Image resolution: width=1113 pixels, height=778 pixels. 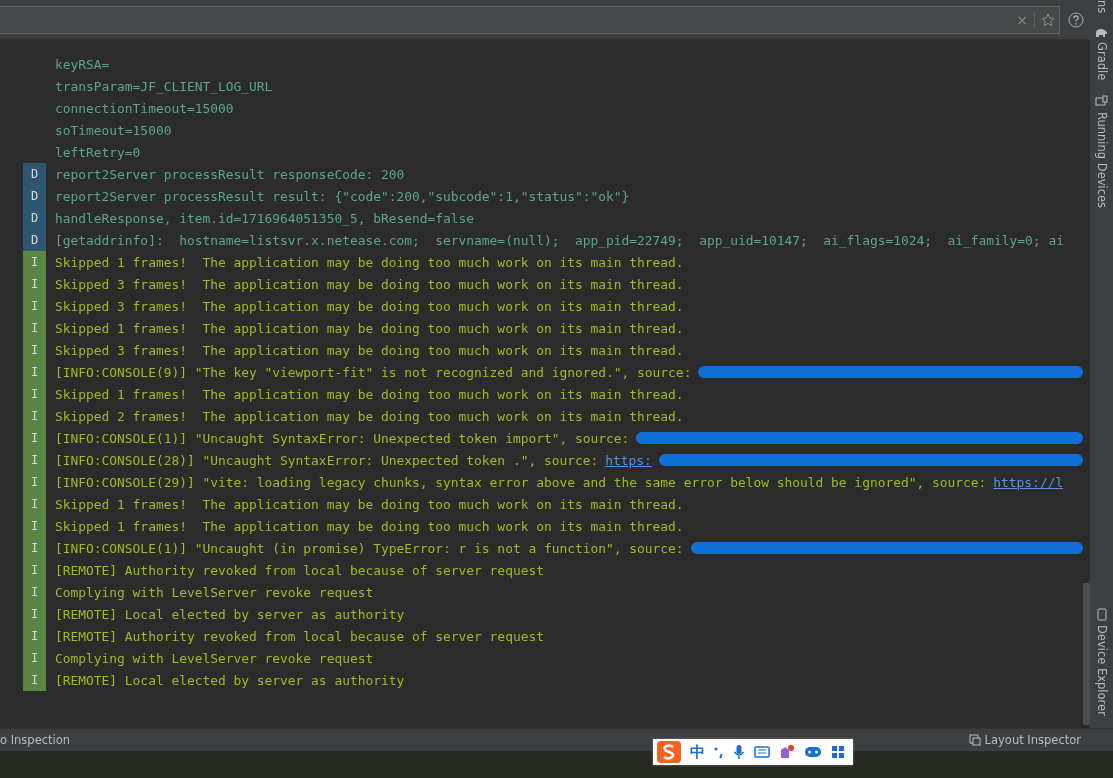 What do you see at coordinates (719, 752) in the screenshot?
I see `punctuation-icon` at bounding box center [719, 752].